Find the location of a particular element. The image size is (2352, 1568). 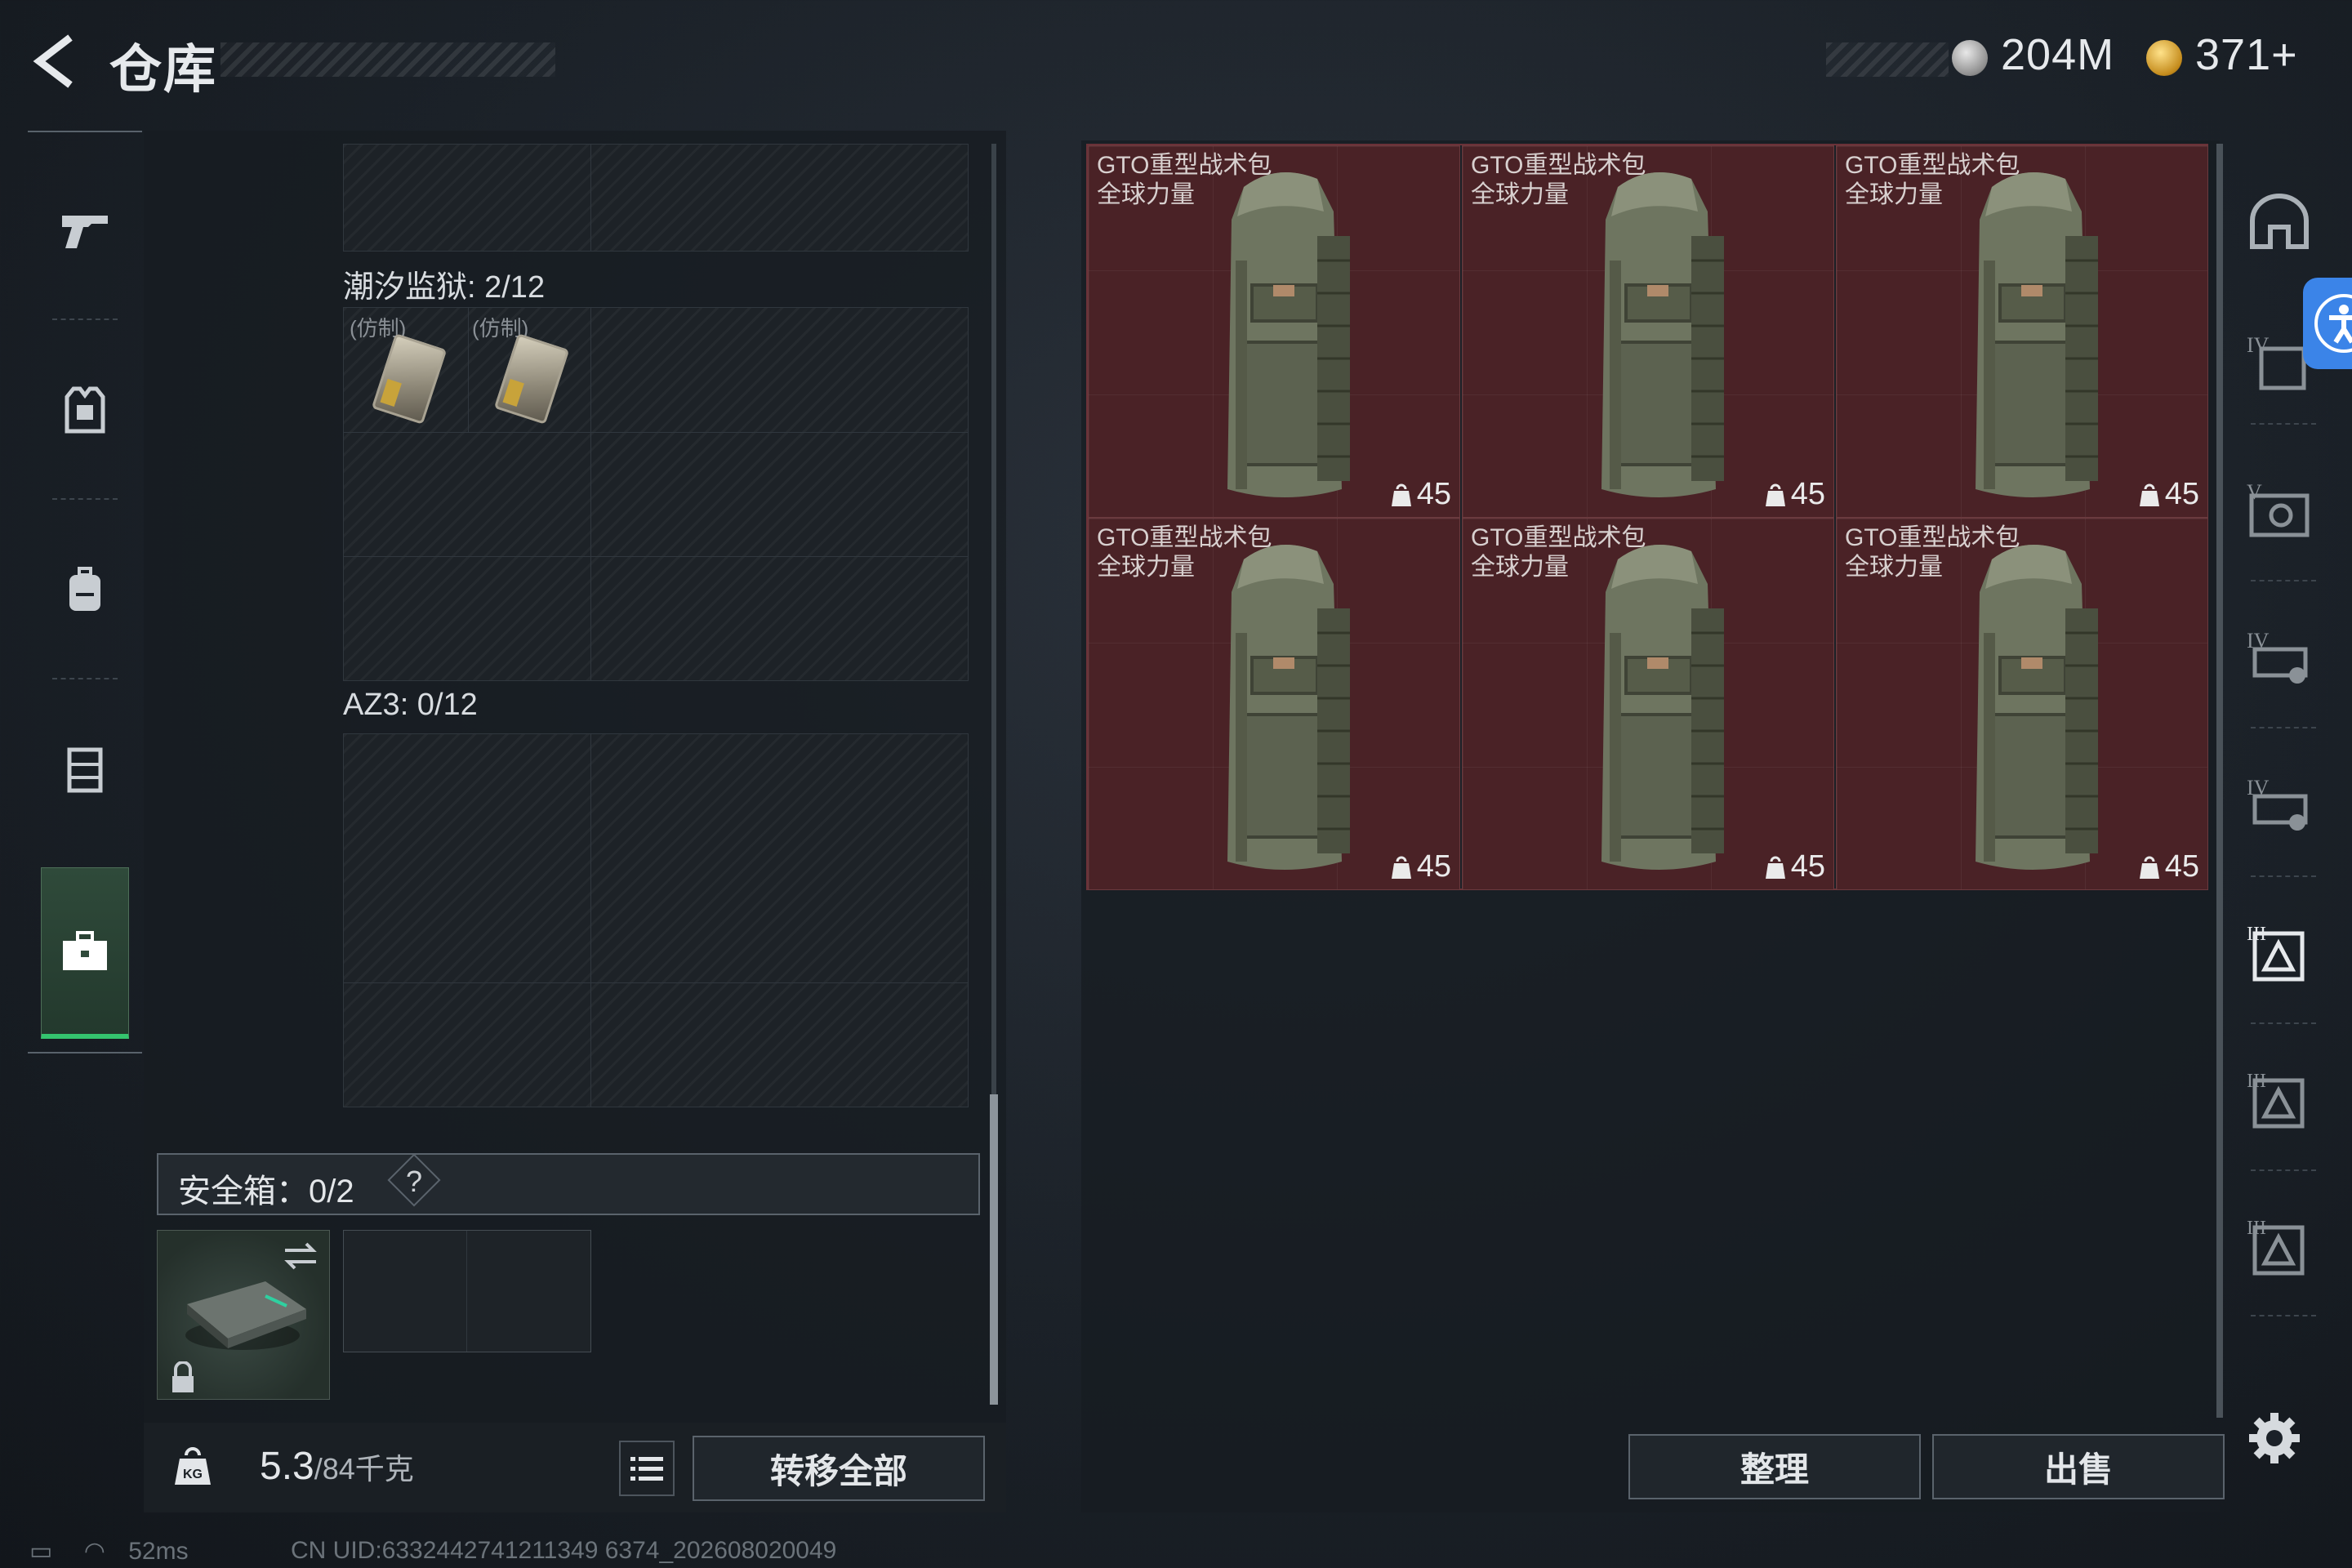

container-grid-az3 is located at coordinates (656, 920).